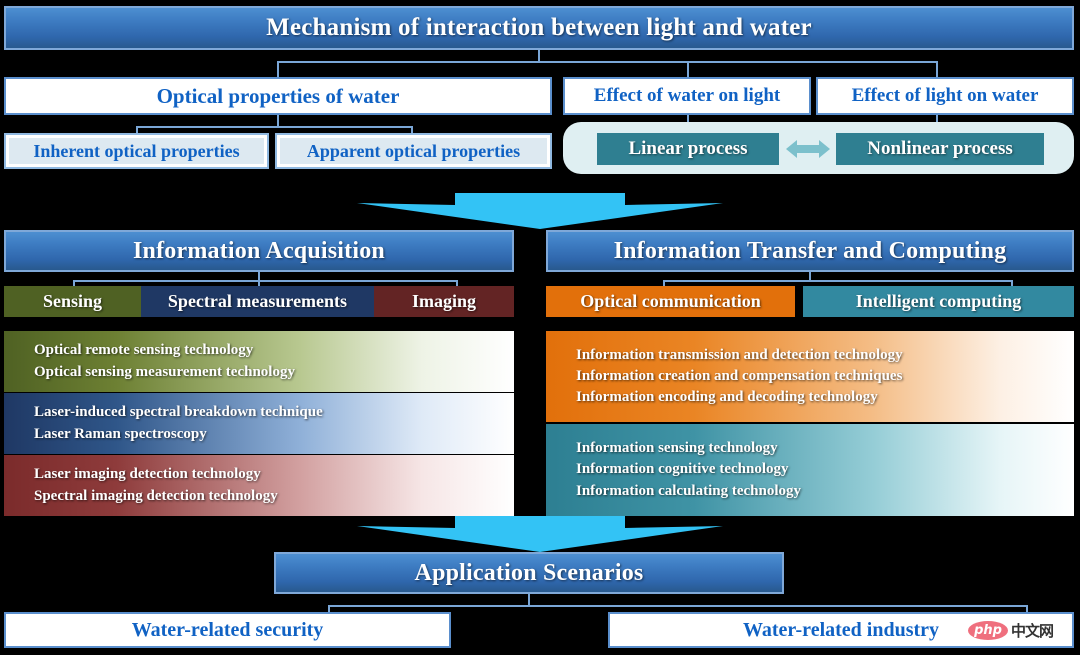 The height and width of the screenshot is (655, 1080). I want to click on category-label: Imaging, so click(443, 301).